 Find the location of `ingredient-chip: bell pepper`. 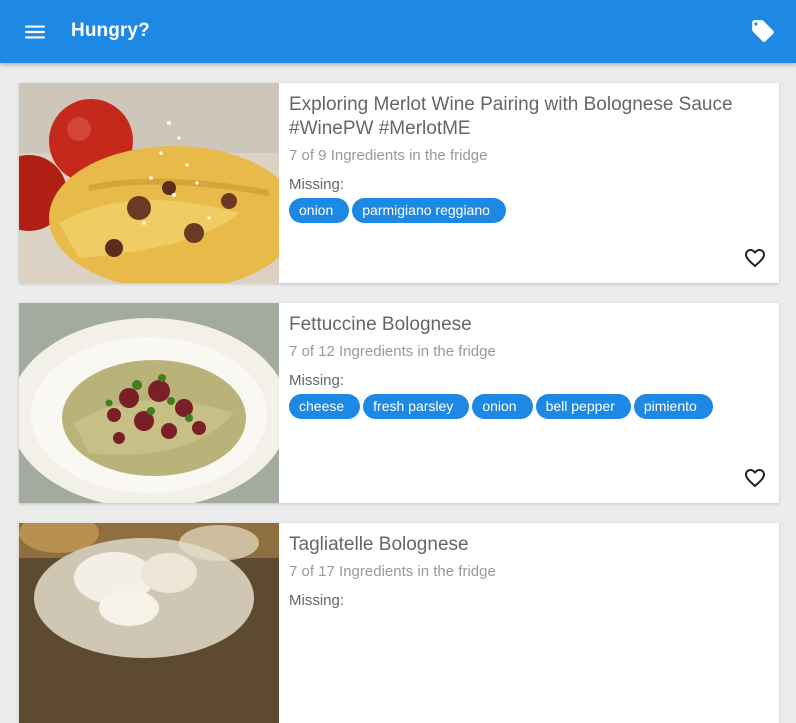

ingredient-chip: bell pepper is located at coordinates (583, 406).